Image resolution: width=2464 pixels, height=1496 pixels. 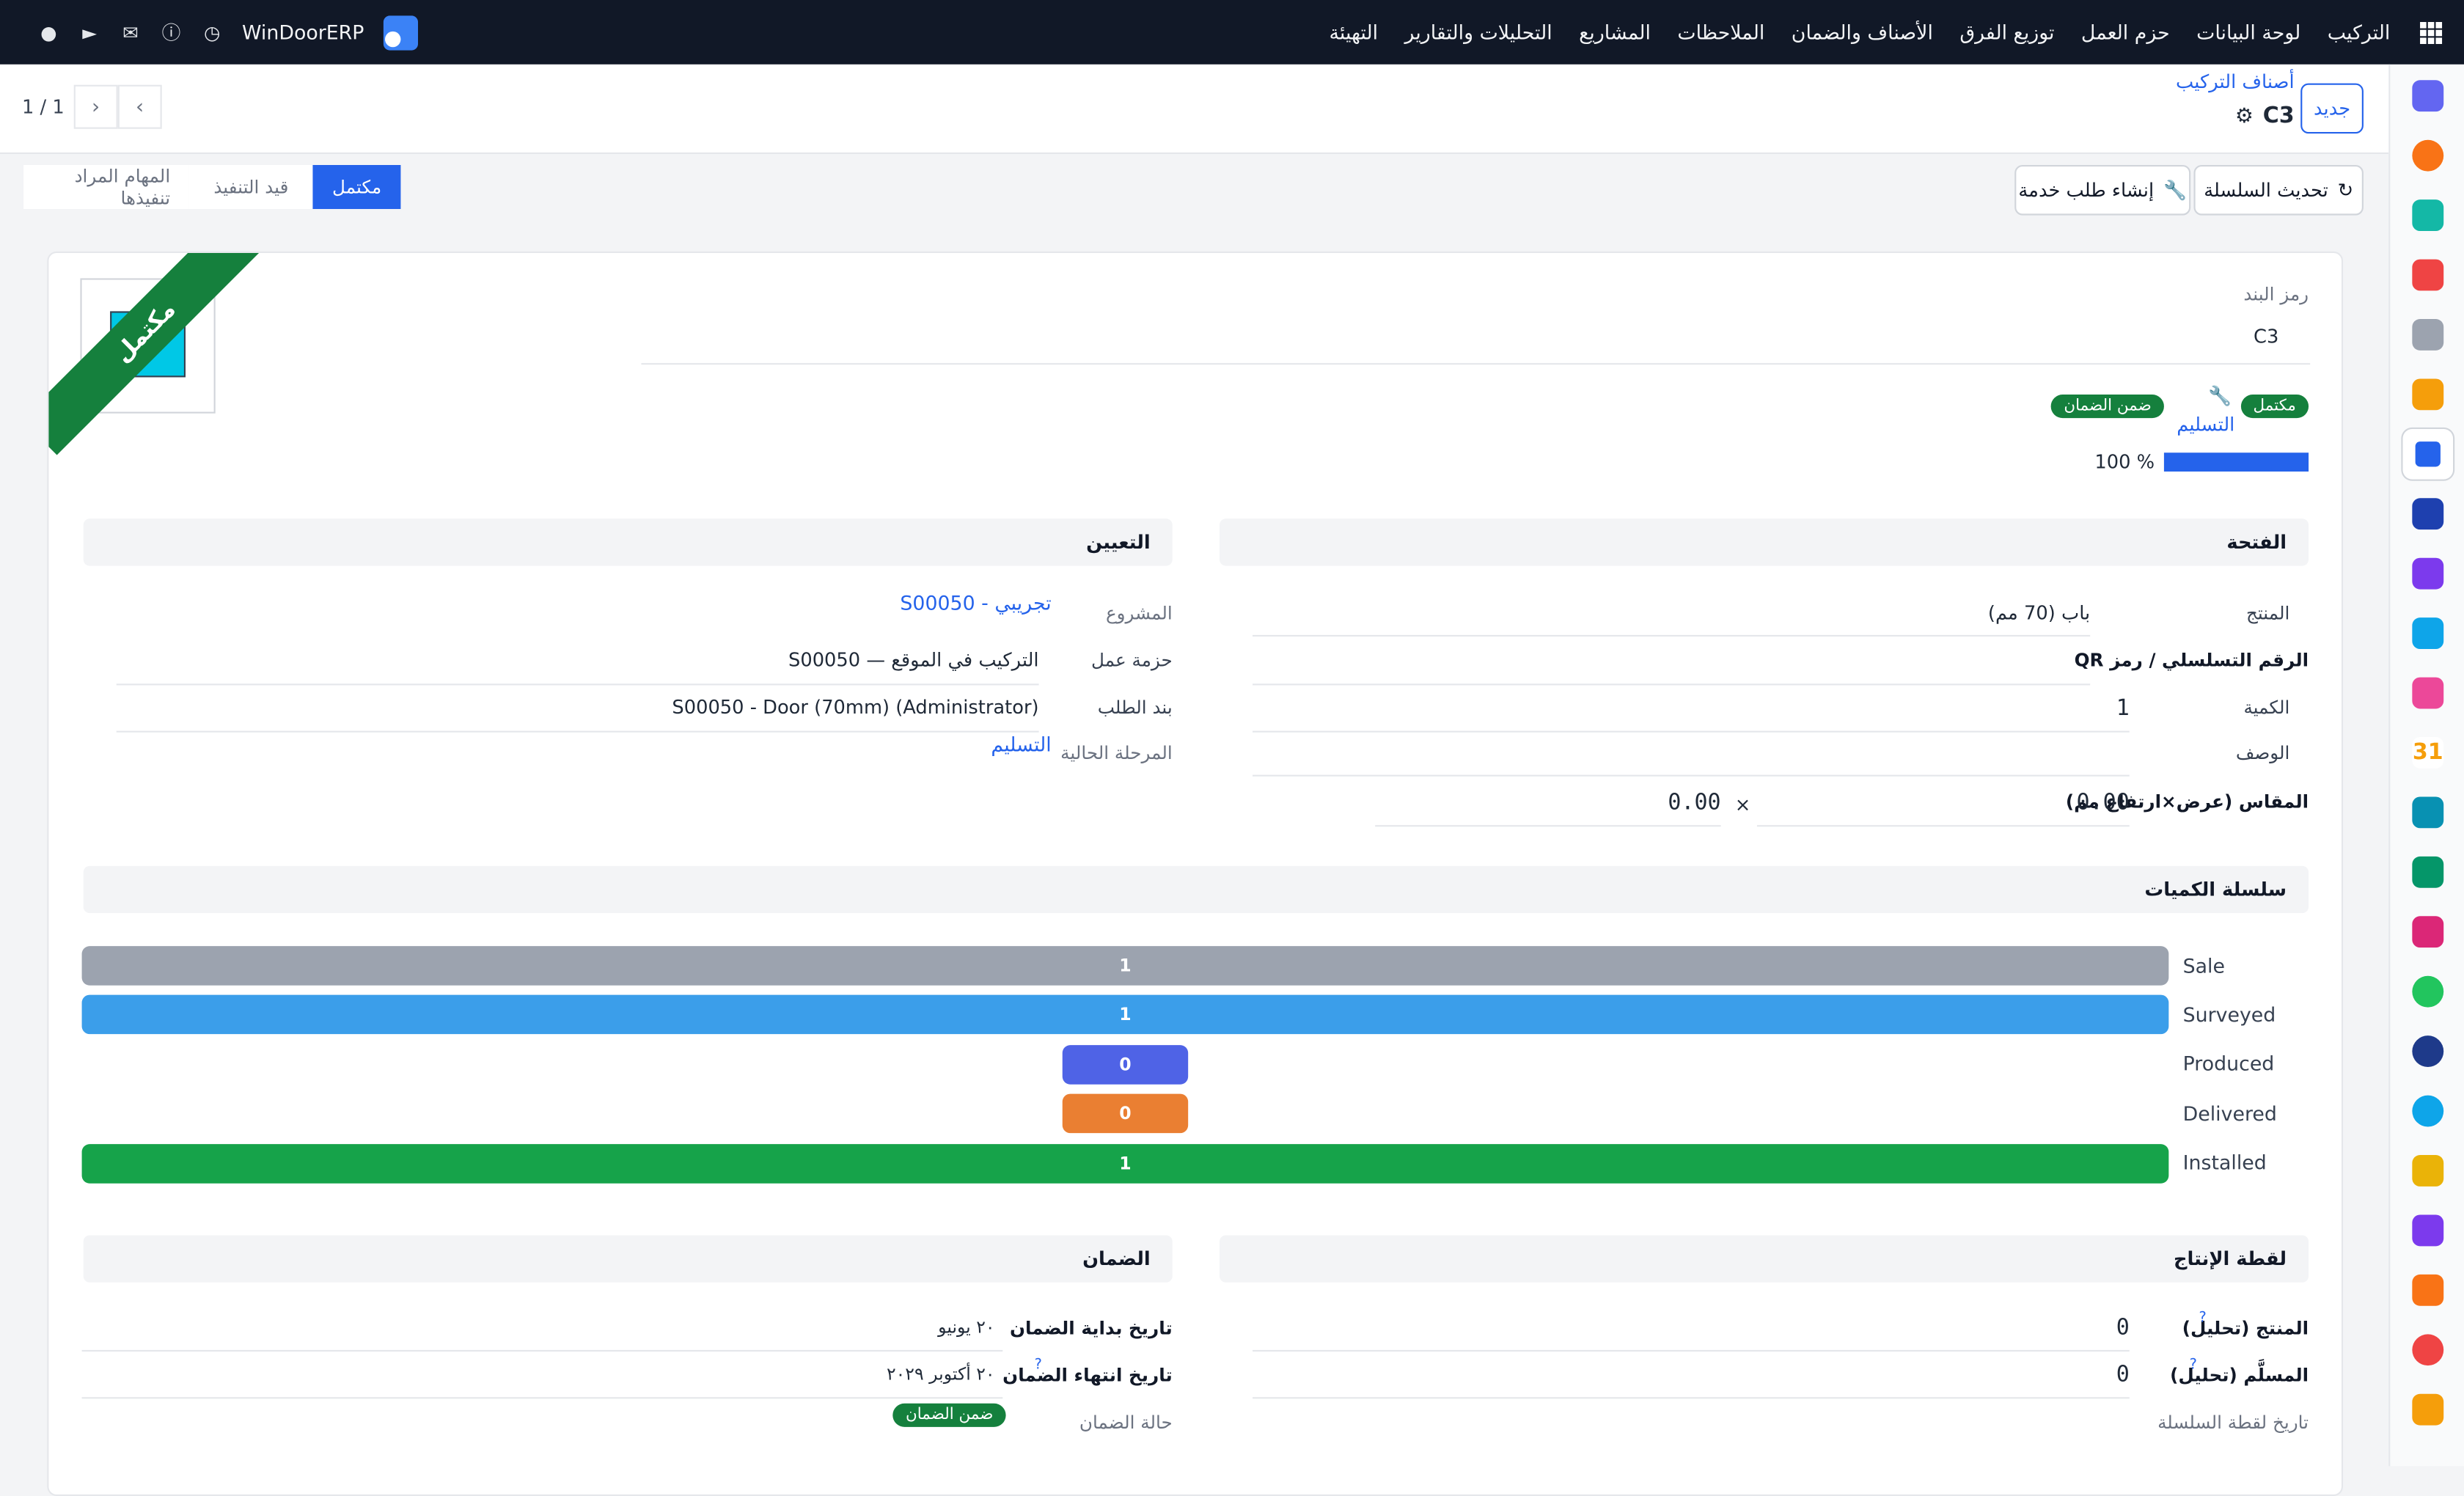 What do you see at coordinates (2248, 32) in the screenshot?
I see `menu-item-dashboard: لوحة البيانات` at bounding box center [2248, 32].